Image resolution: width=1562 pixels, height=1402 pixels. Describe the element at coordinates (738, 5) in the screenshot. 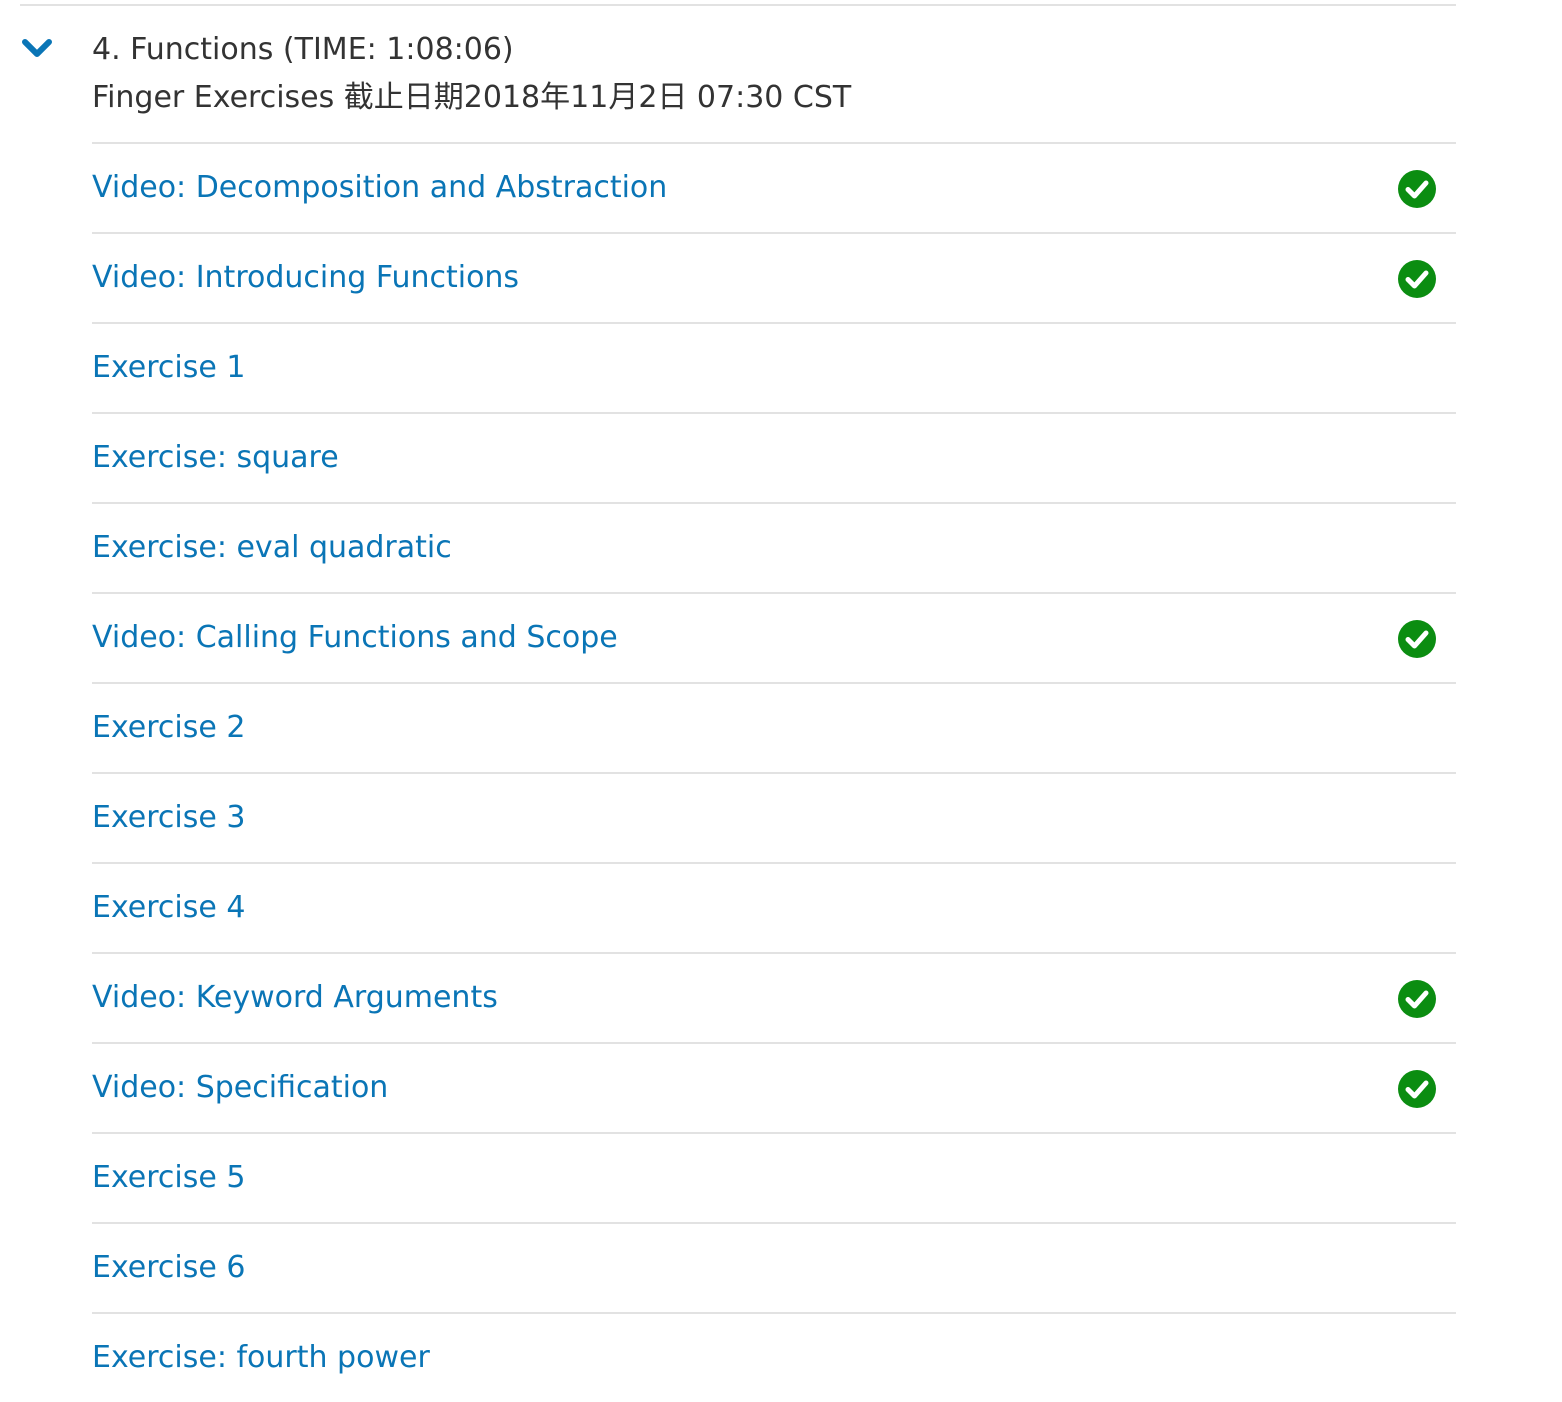

I see `top-divider` at that location.